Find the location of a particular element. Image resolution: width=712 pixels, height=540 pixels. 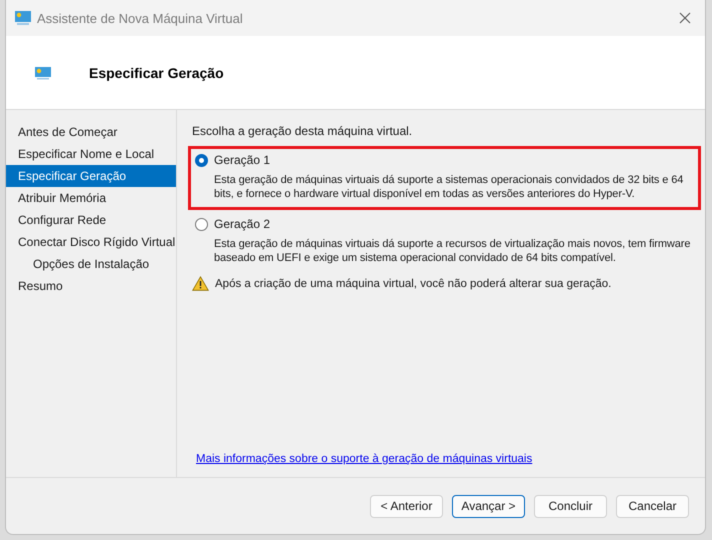

wizard-step: Antes de Começar is located at coordinates (91, 132).